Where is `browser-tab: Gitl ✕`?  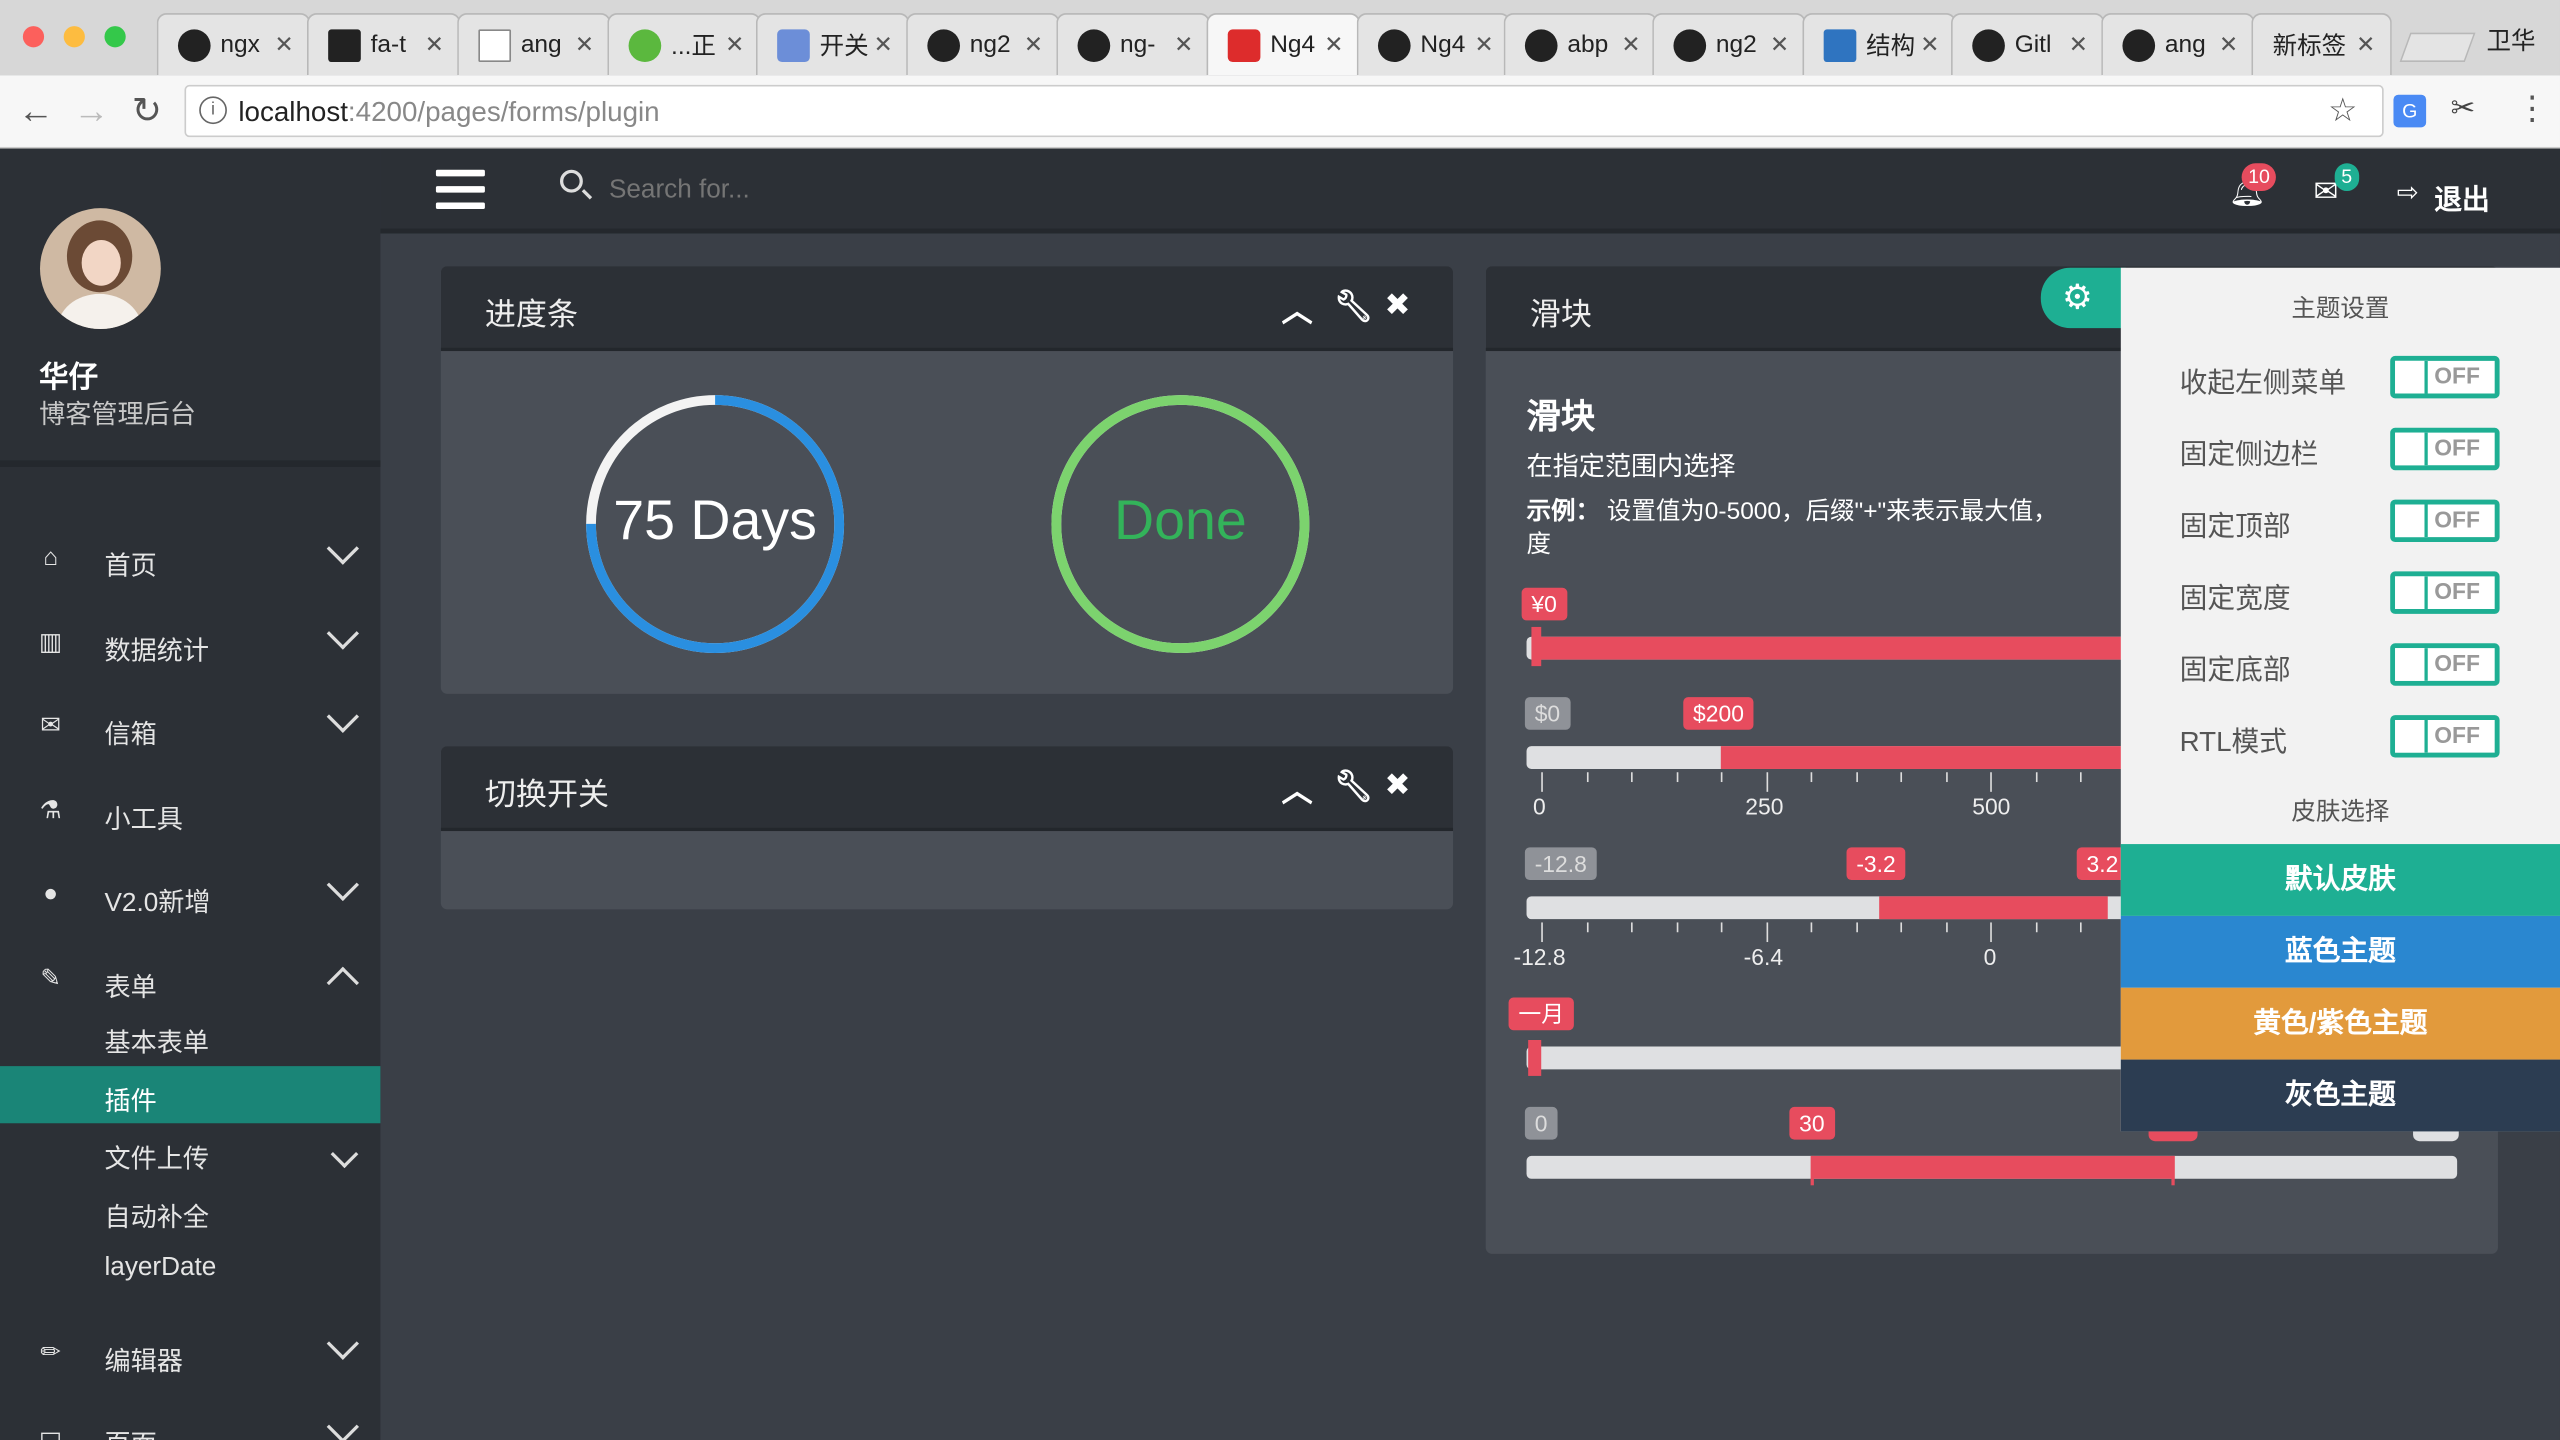
browser-tab: Gitl ✕ is located at coordinates (2028, 44).